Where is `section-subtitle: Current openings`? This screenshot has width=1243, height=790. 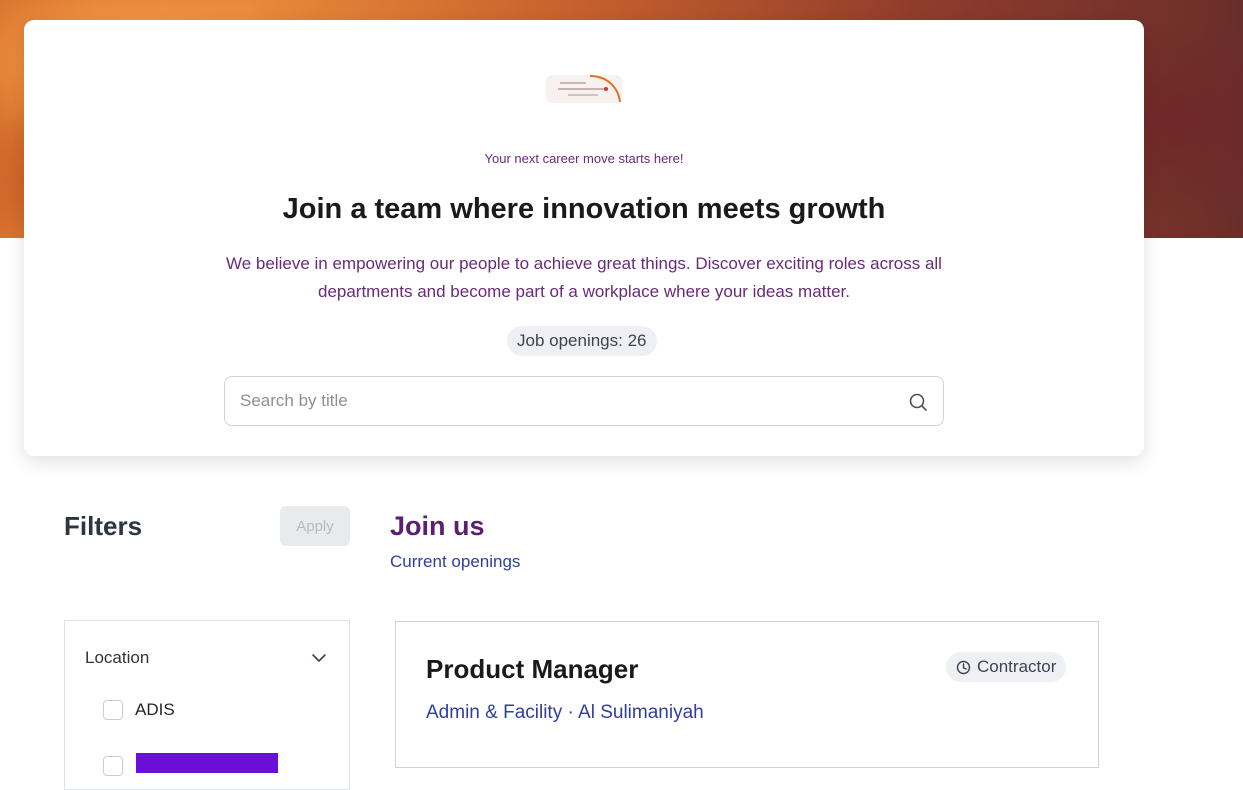
section-subtitle: Current openings is located at coordinates (455, 561).